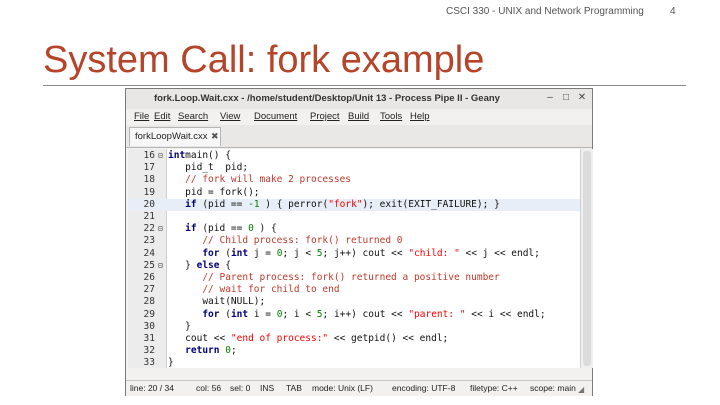 The image size is (720, 405). What do you see at coordinates (209, 388) in the screenshot?
I see `status-item: col: 56` at bounding box center [209, 388].